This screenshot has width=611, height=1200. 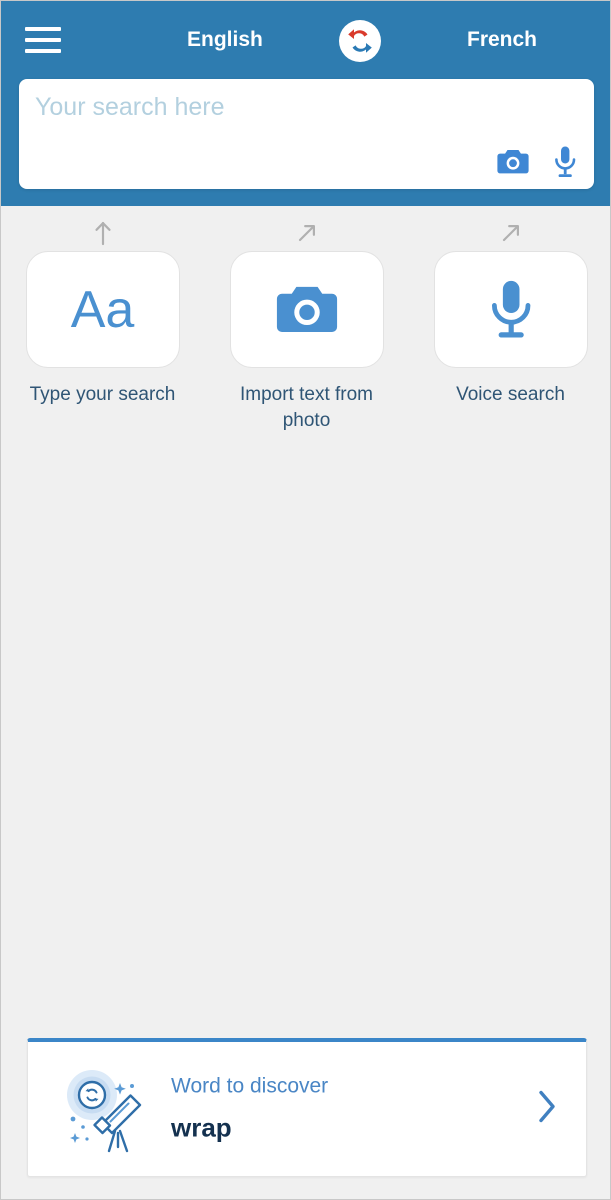 What do you see at coordinates (225, 40) in the screenshot?
I see `source-language-selector: English` at bounding box center [225, 40].